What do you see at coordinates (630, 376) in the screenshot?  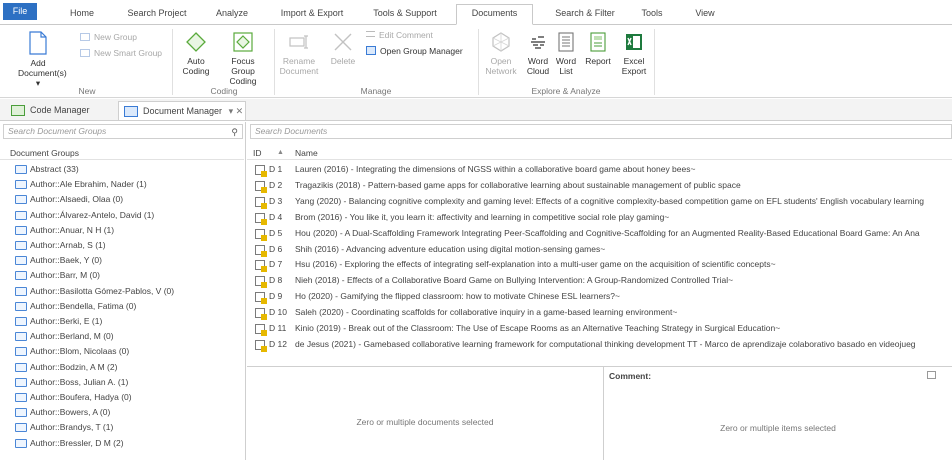 I see `comment-label: Comment:` at bounding box center [630, 376].